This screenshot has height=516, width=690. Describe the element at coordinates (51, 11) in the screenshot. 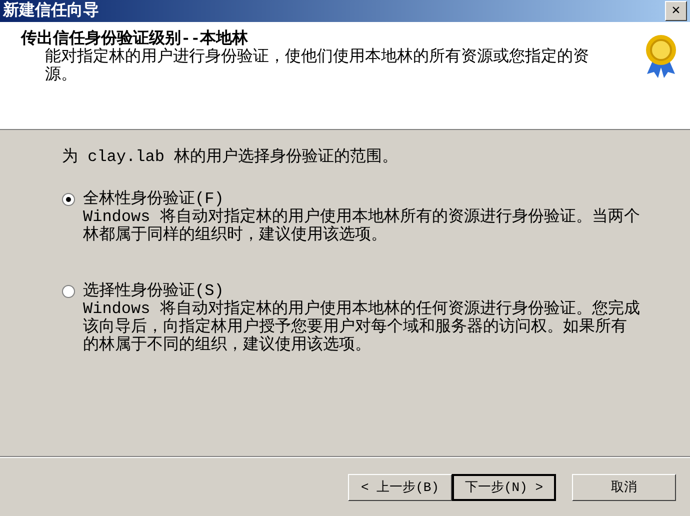

I see `window-title: 新建信任向导` at that location.